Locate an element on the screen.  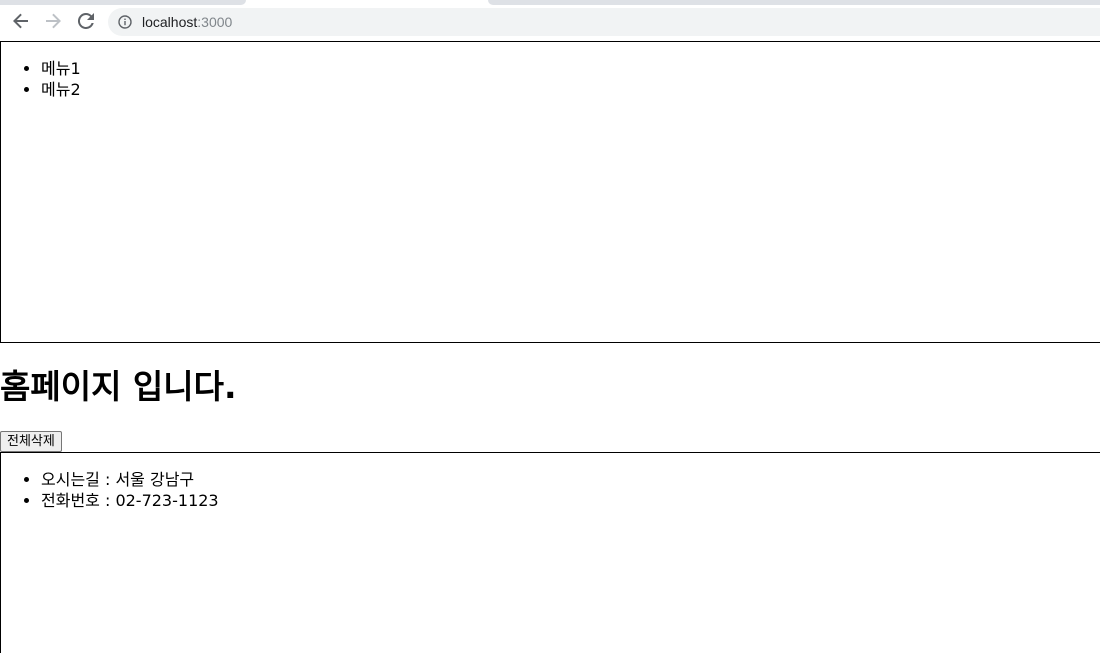
url-text: localhost:3000 is located at coordinates (187, 22).